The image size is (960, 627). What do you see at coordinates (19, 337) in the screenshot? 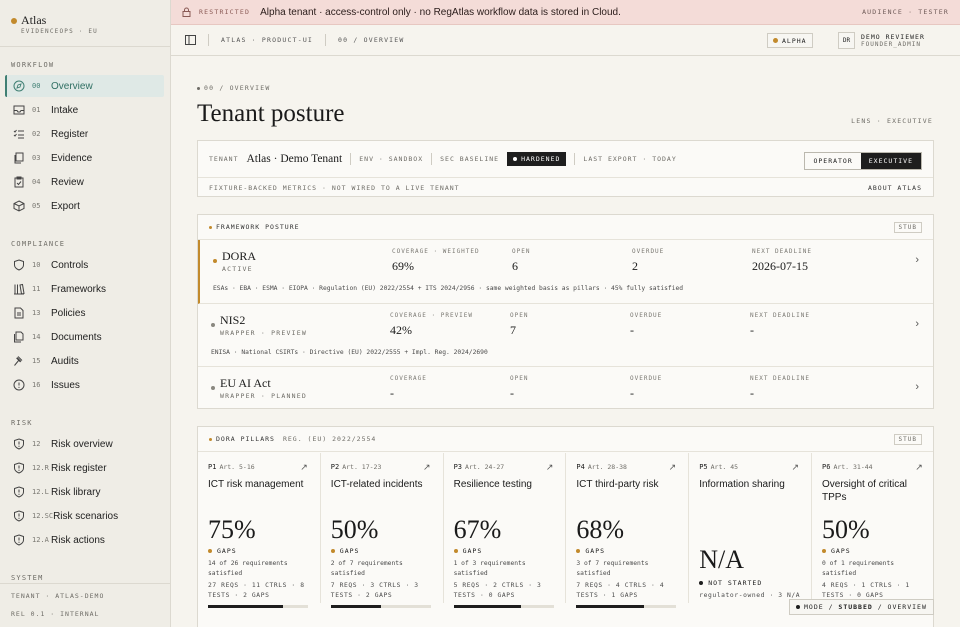
I see `documents-icon` at bounding box center [19, 337].